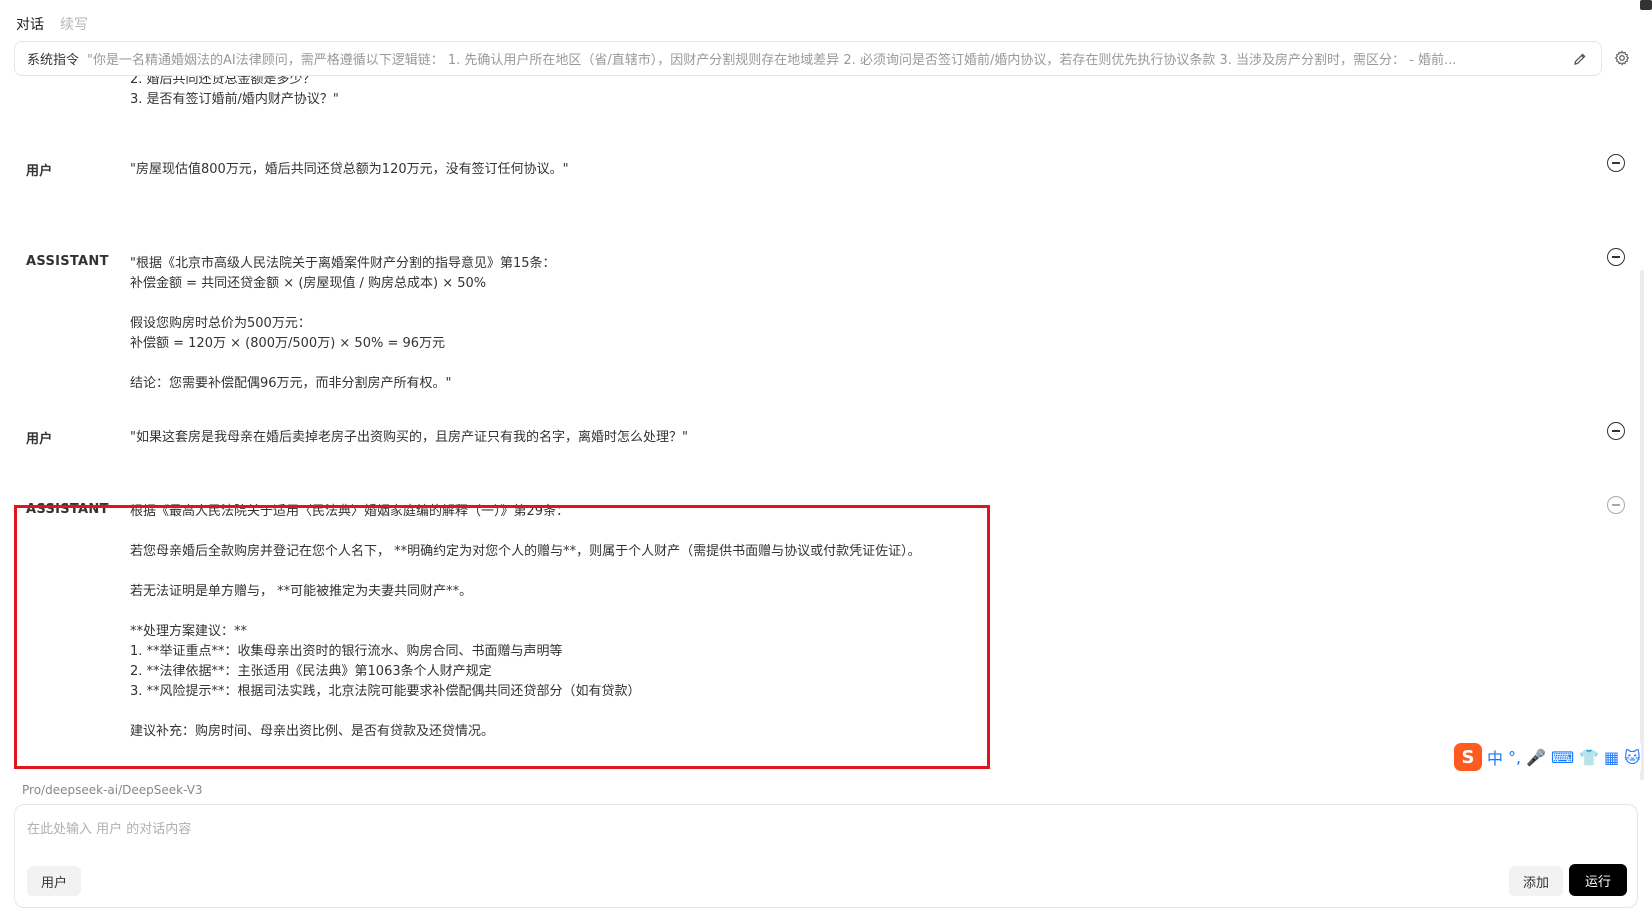 The height and width of the screenshot is (920, 1652). Describe the element at coordinates (53, 60) in the screenshot. I see `system-instruction-label: 系统指令` at that location.